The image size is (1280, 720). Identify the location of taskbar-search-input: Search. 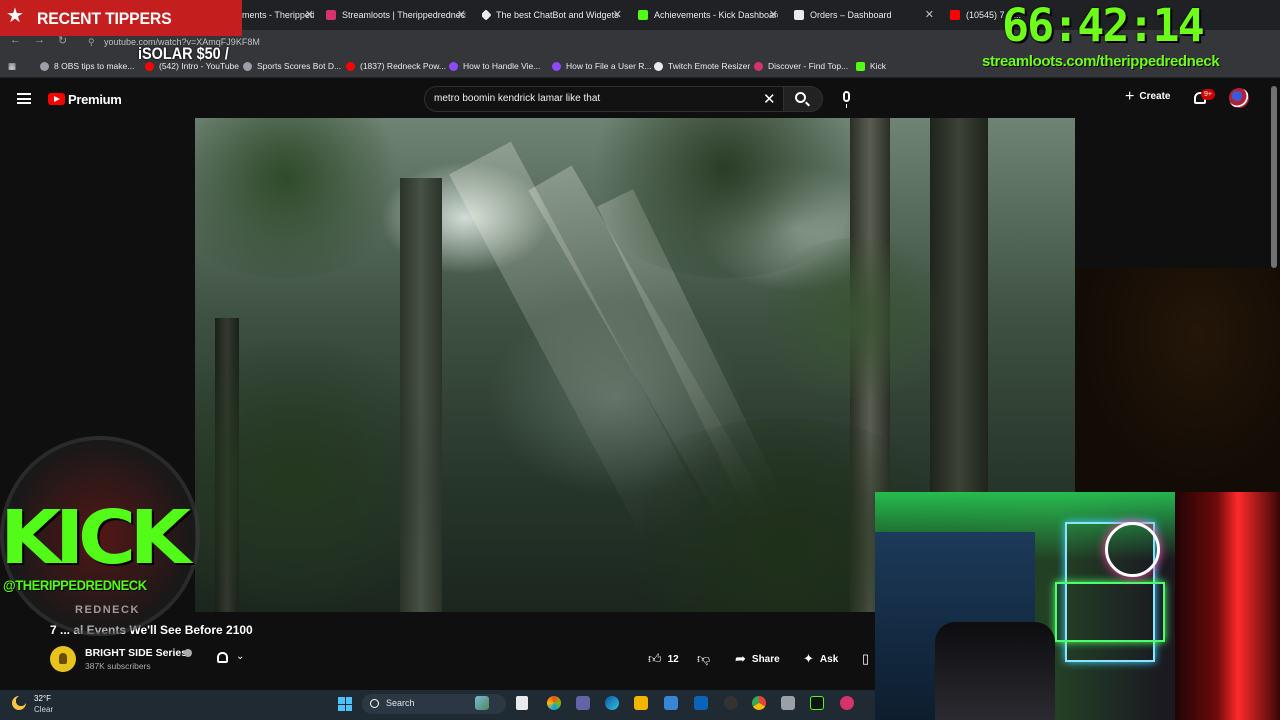
(400, 703).